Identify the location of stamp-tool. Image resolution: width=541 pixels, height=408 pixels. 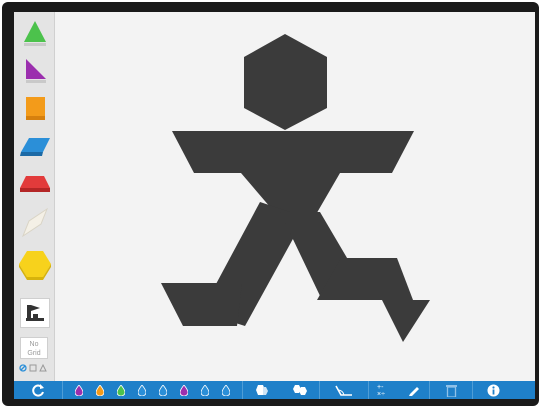
(35, 313).